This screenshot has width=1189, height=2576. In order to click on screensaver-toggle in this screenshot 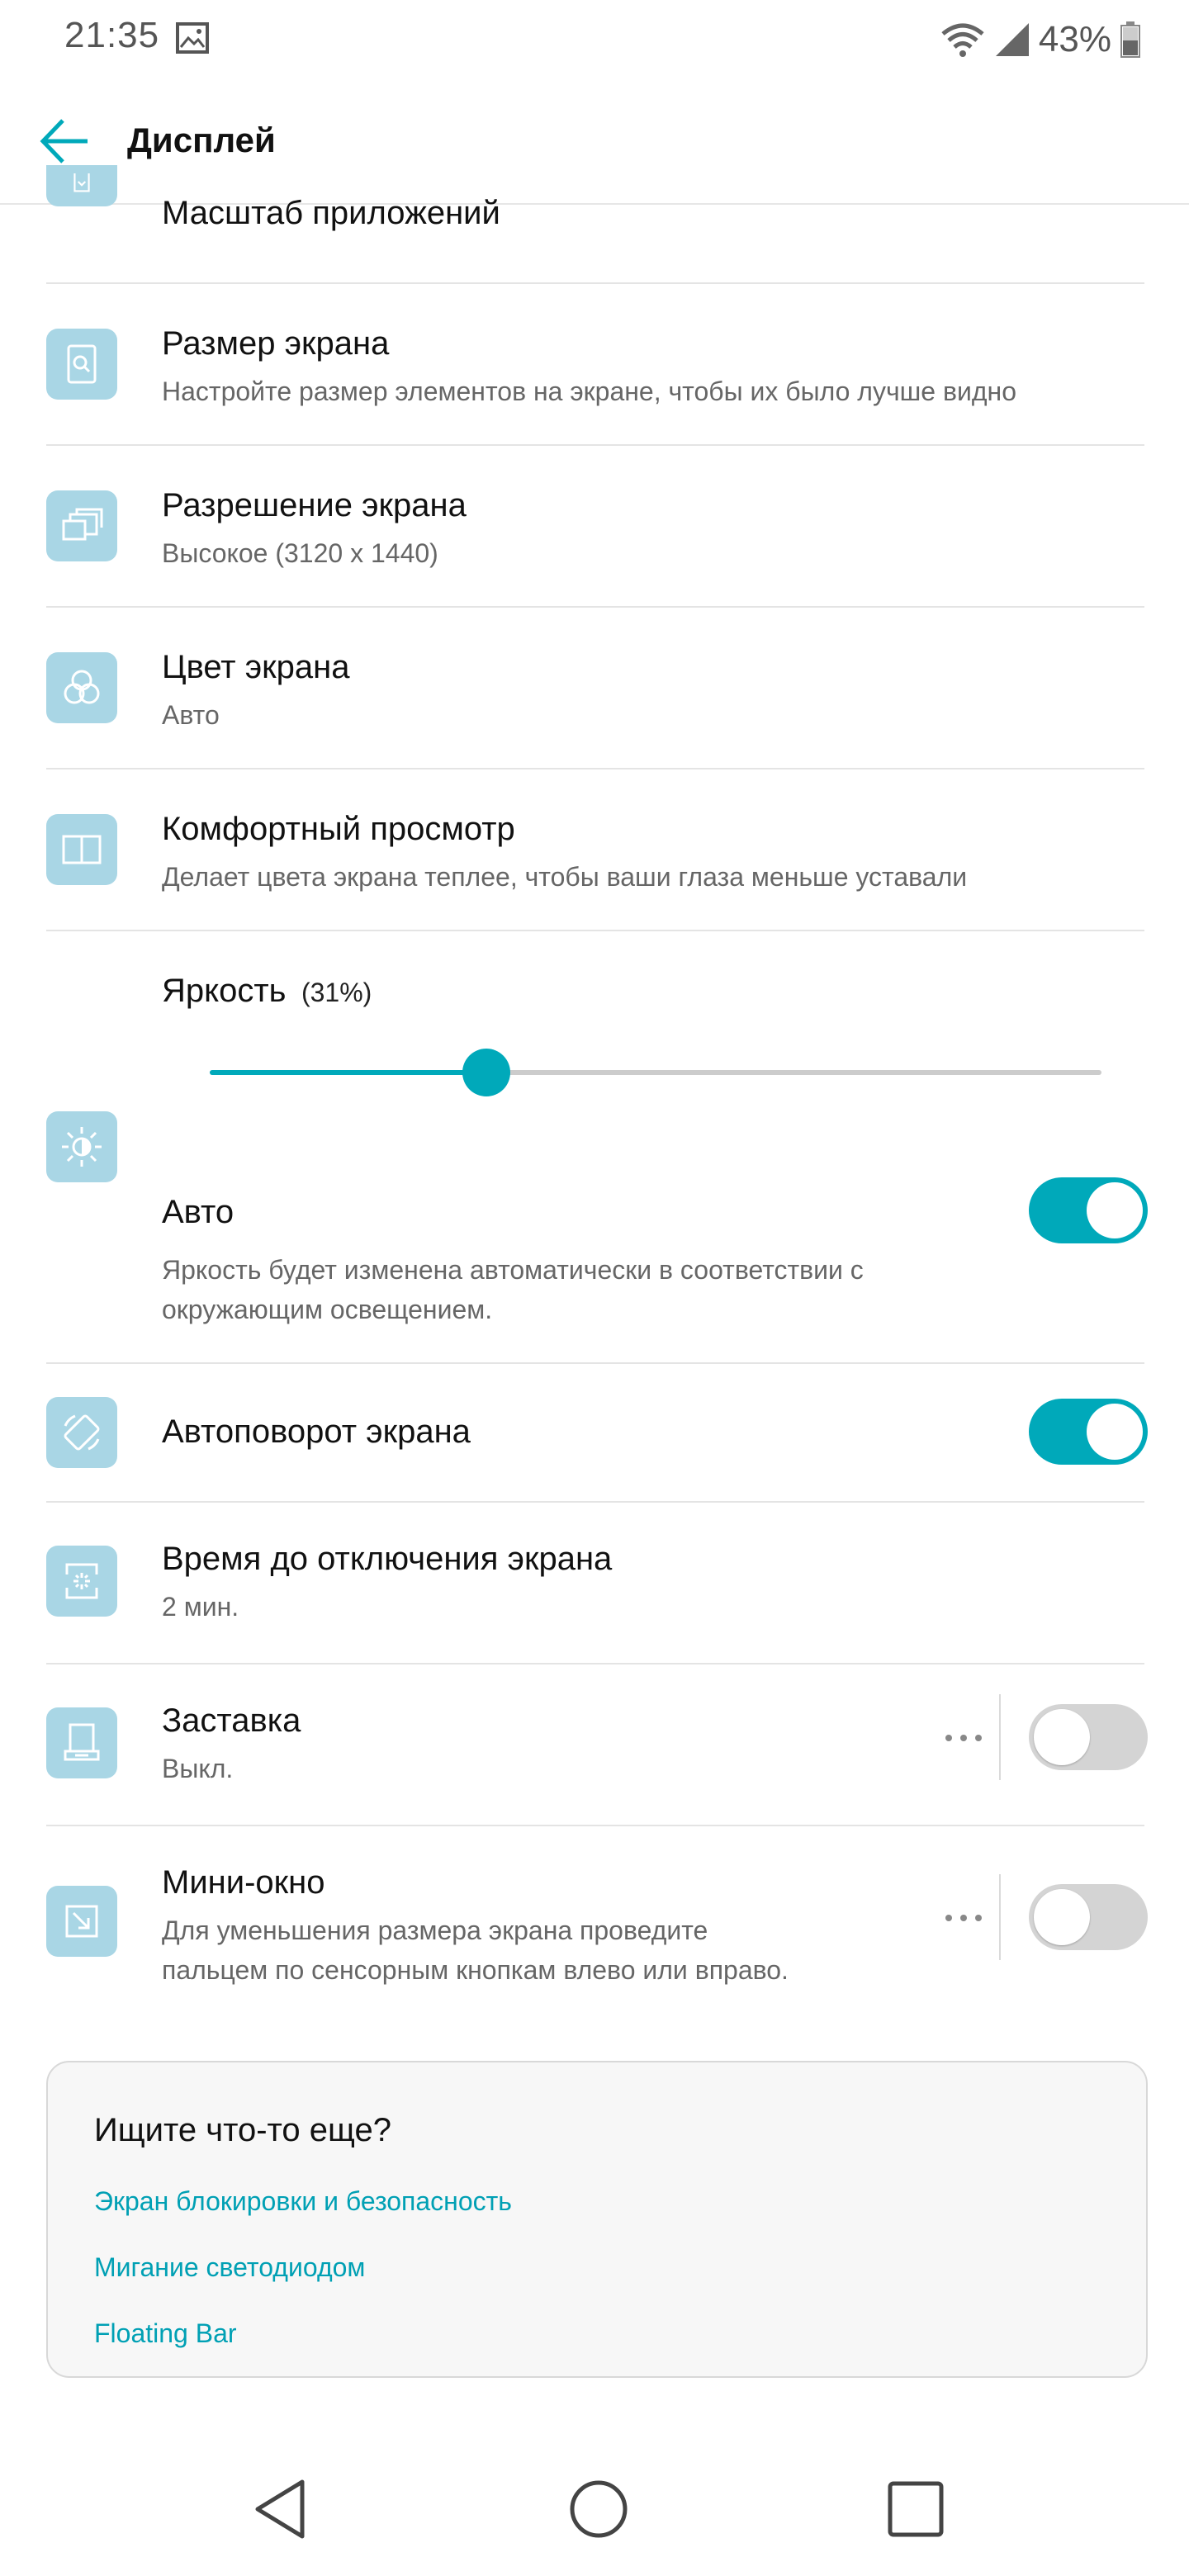, I will do `click(1088, 1737)`.